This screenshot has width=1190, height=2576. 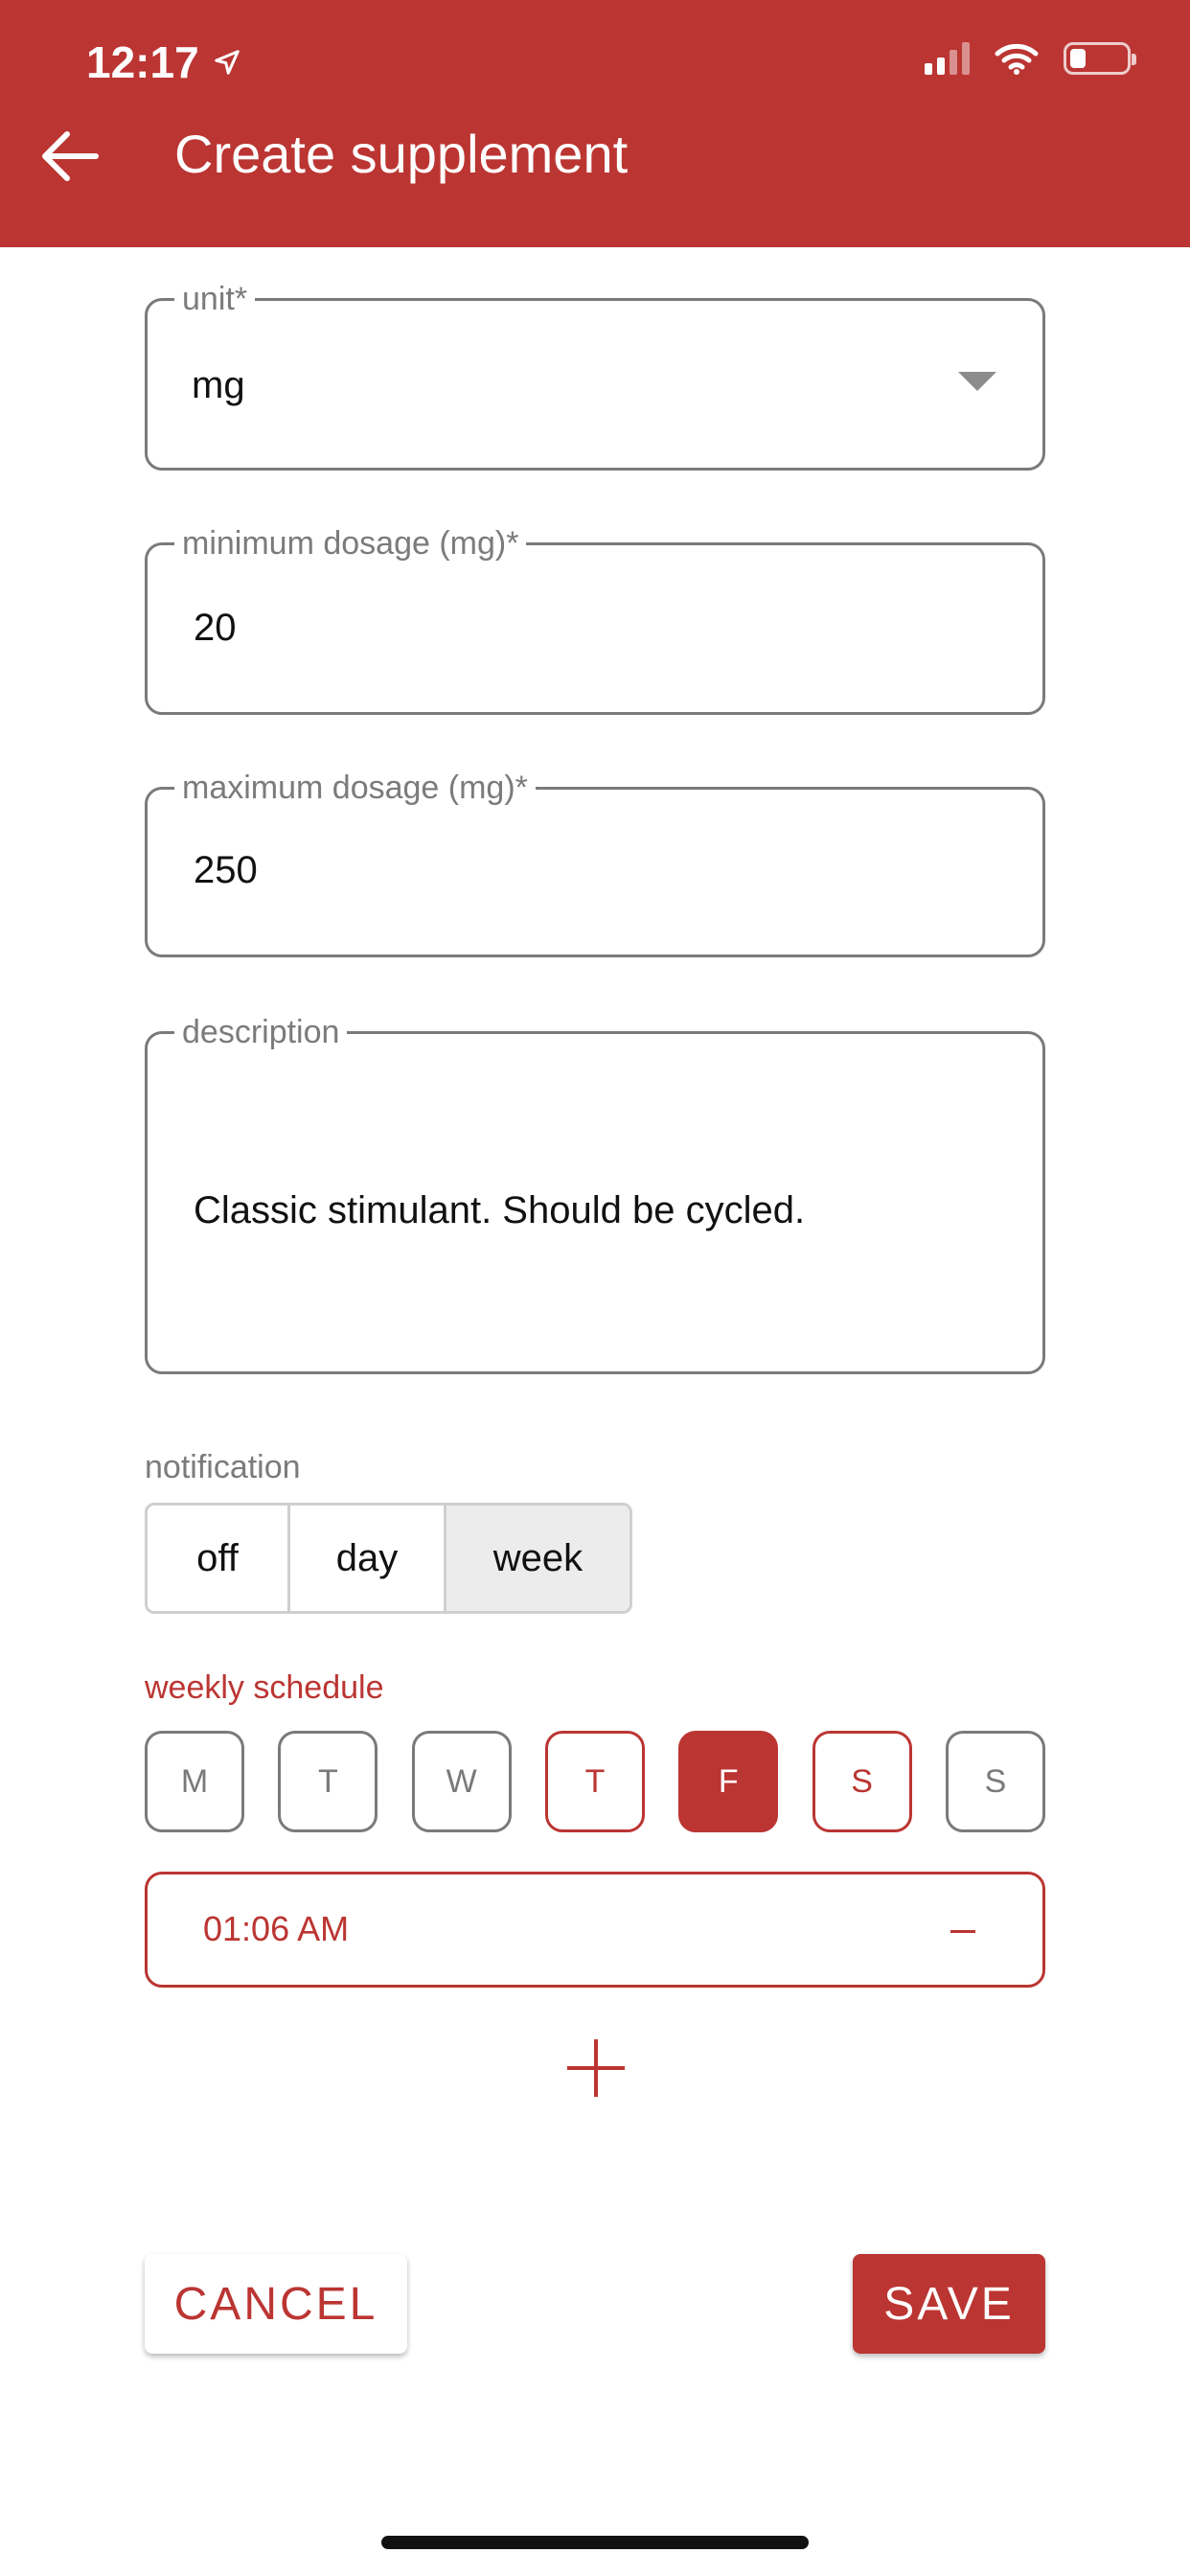 I want to click on cellular-signal-icon, so click(x=948, y=58).